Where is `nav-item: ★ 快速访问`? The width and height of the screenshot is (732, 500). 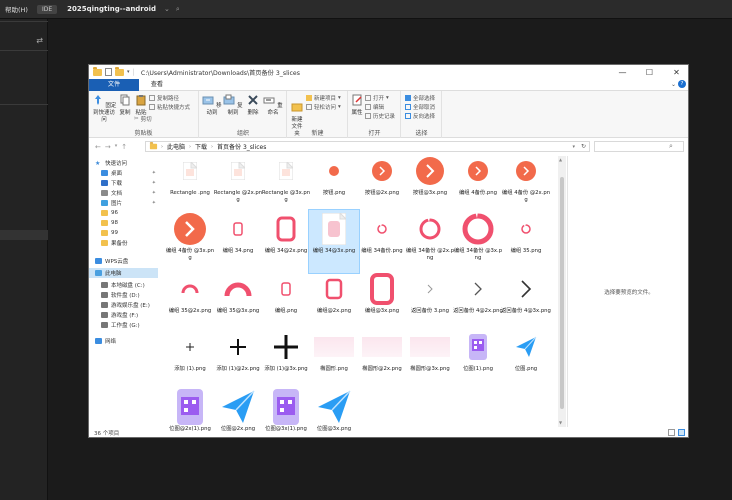
nav-item: ★ 快速访问 is located at coordinates (123, 163).